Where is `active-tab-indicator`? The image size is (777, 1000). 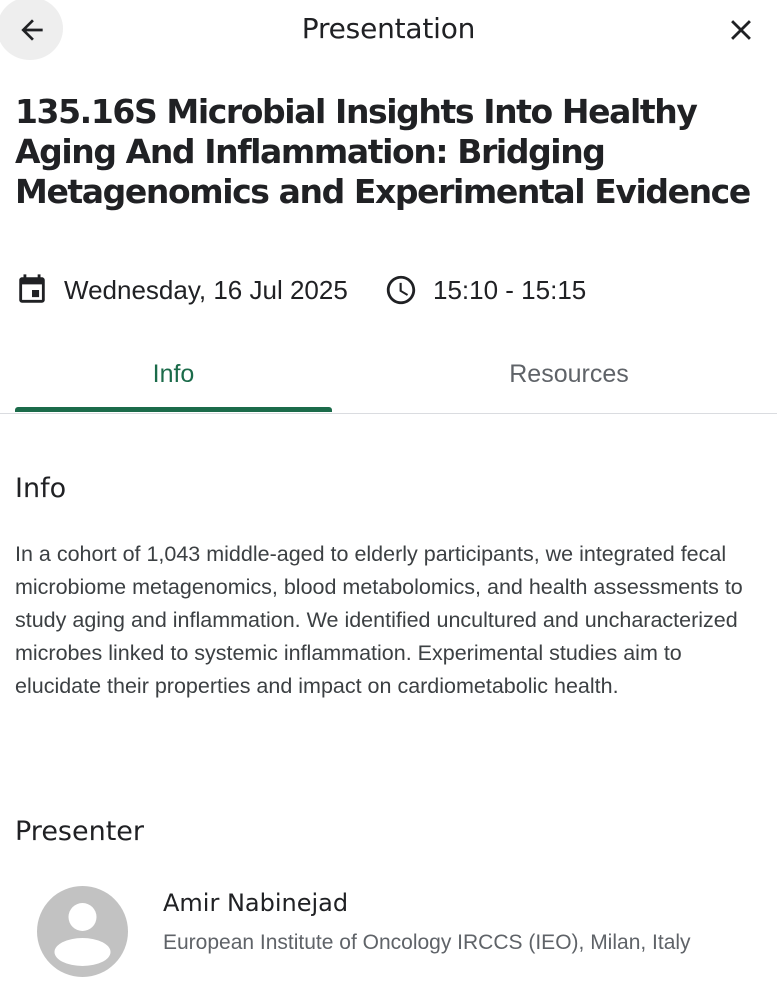
active-tab-indicator is located at coordinates (173, 409).